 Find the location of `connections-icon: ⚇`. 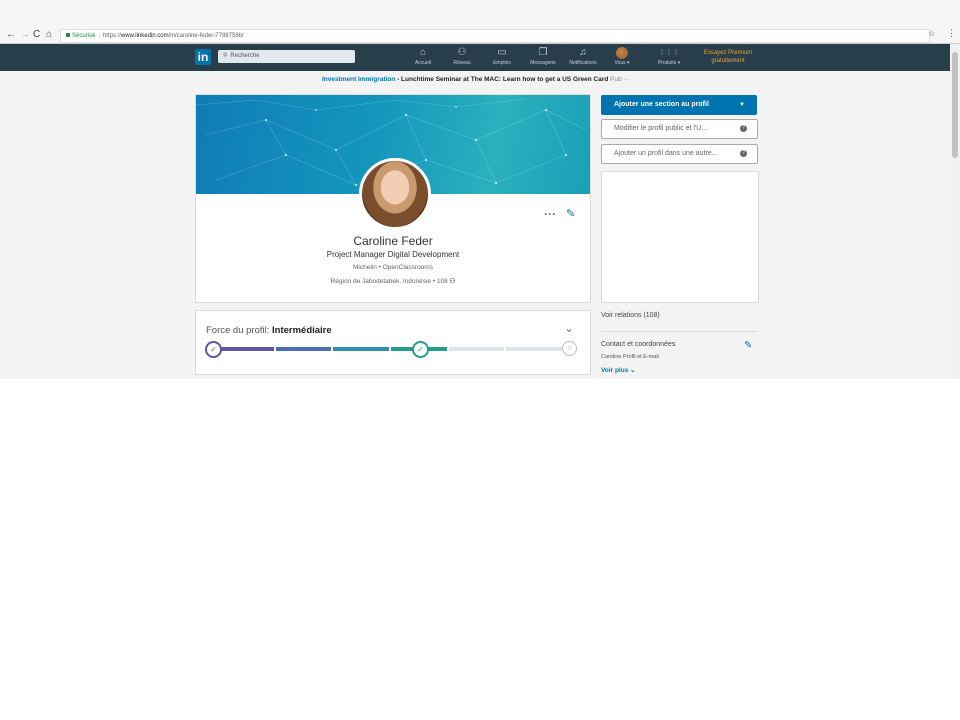

connections-icon: ⚇ is located at coordinates (452, 281).